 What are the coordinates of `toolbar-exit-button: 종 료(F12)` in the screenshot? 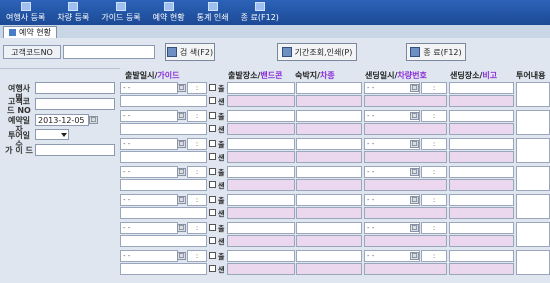 It's located at (260, 12).